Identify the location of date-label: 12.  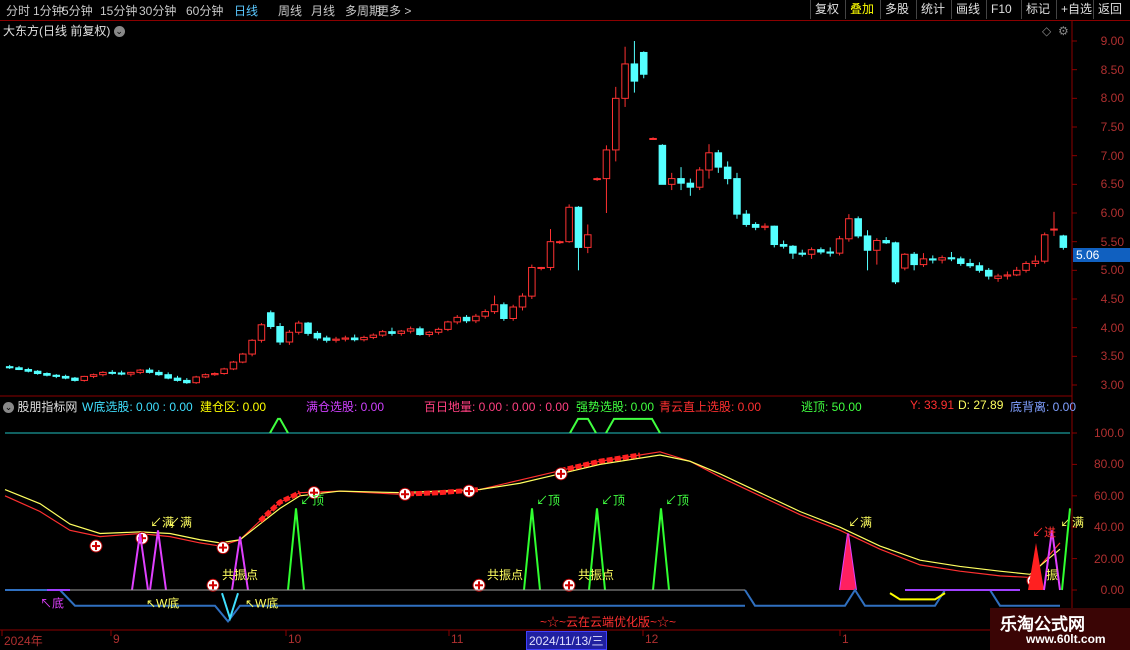
(652, 639).